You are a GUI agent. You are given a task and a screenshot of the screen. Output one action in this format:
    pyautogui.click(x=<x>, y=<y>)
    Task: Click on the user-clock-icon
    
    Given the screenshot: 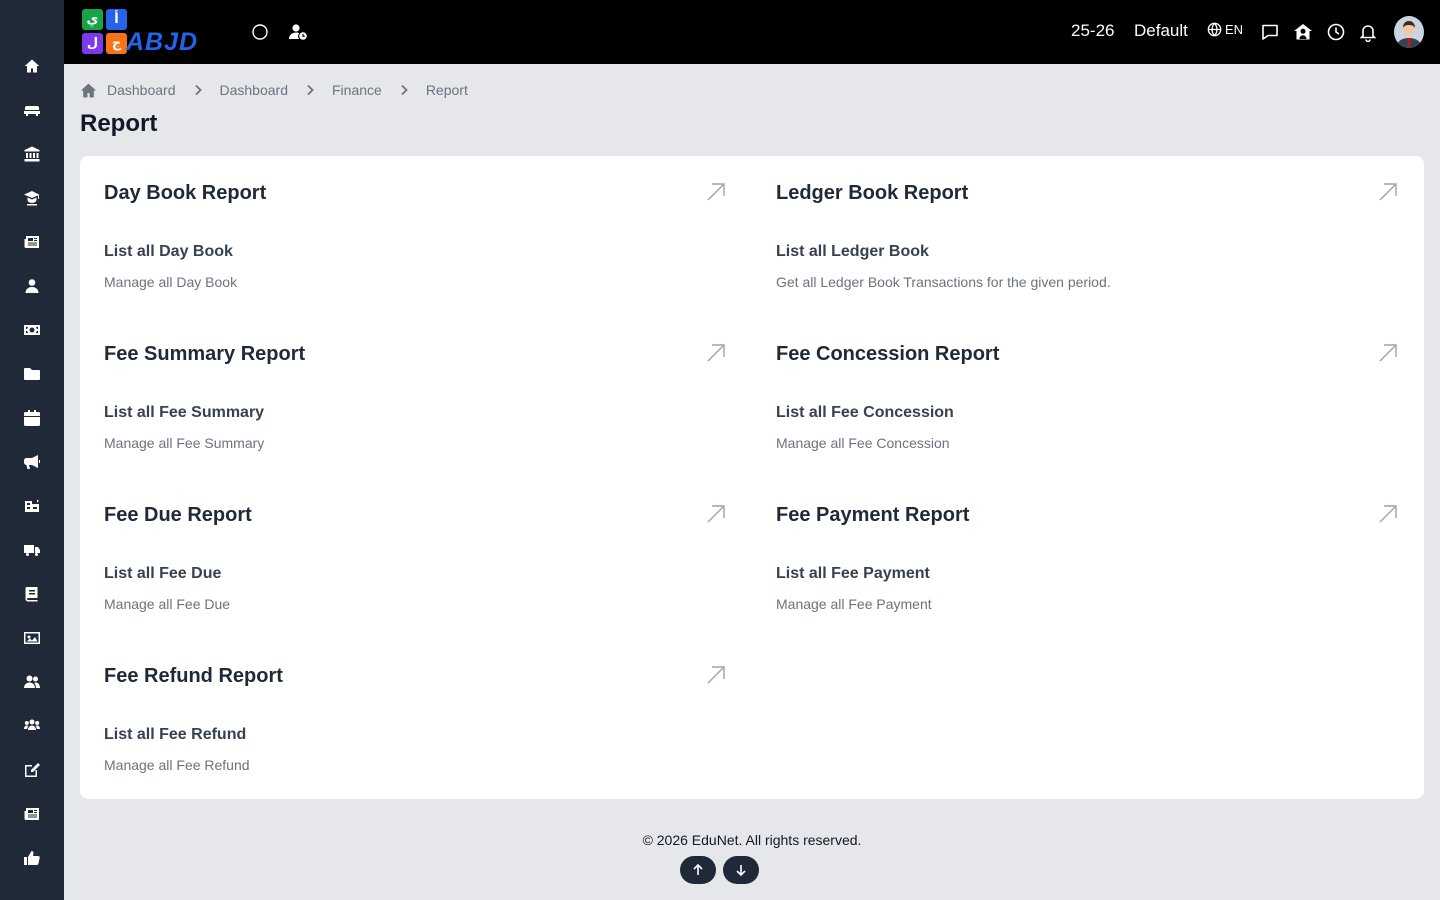 What is the action you would take?
    pyautogui.click(x=298, y=32)
    